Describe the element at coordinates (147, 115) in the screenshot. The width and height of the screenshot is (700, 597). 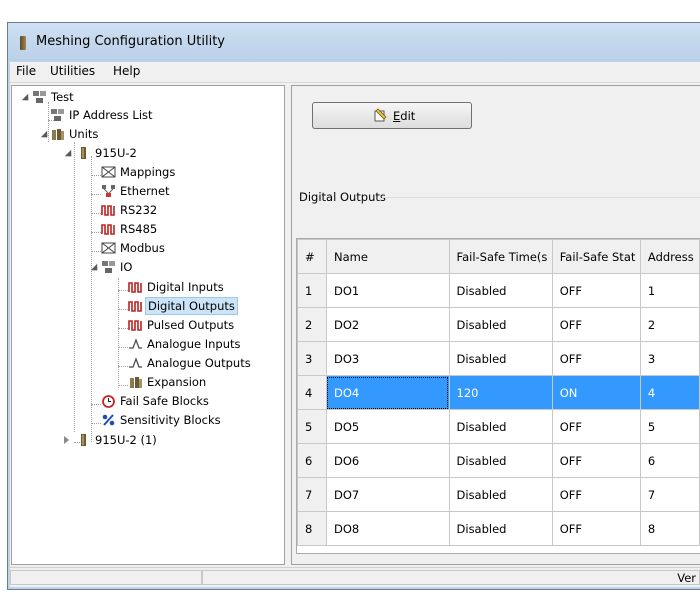
I see `tree-node-ip-address-list: IP Address List` at that location.